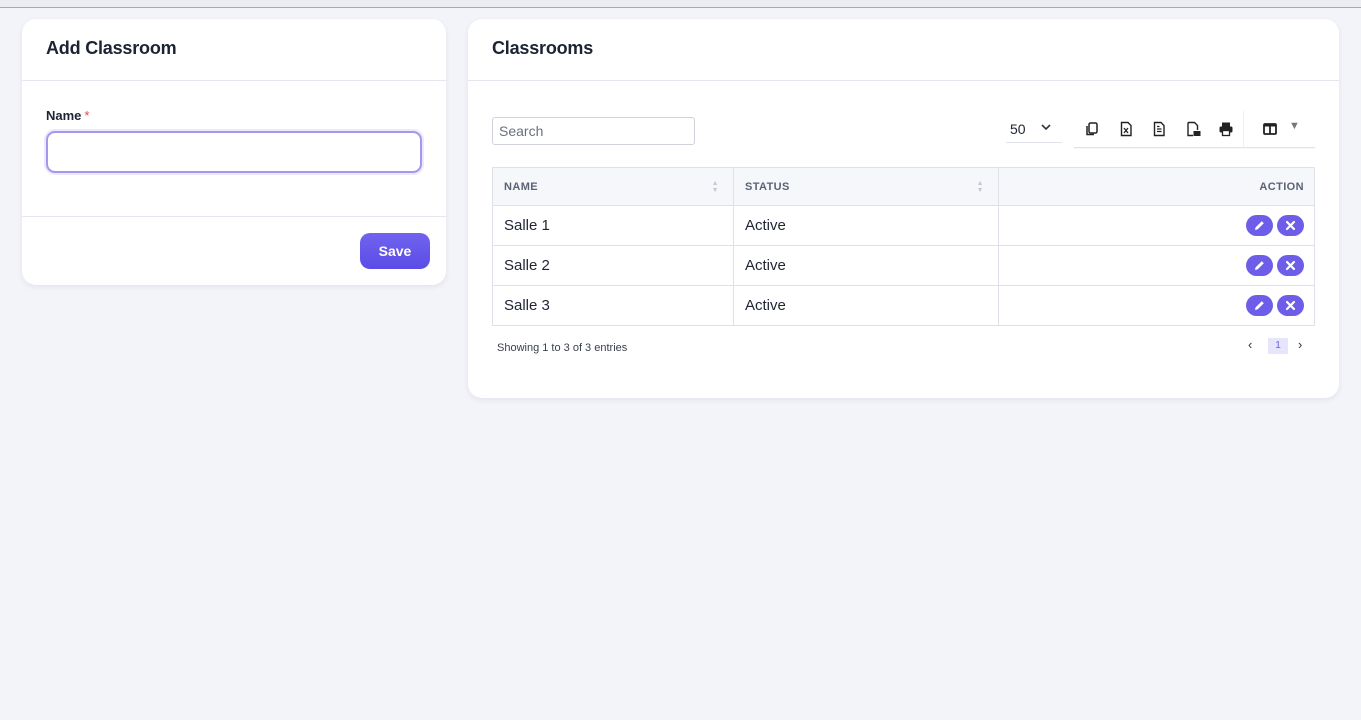 The width and height of the screenshot is (1361, 720). What do you see at coordinates (767, 186) in the screenshot?
I see `column-header-status-label: STATUS` at bounding box center [767, 186].